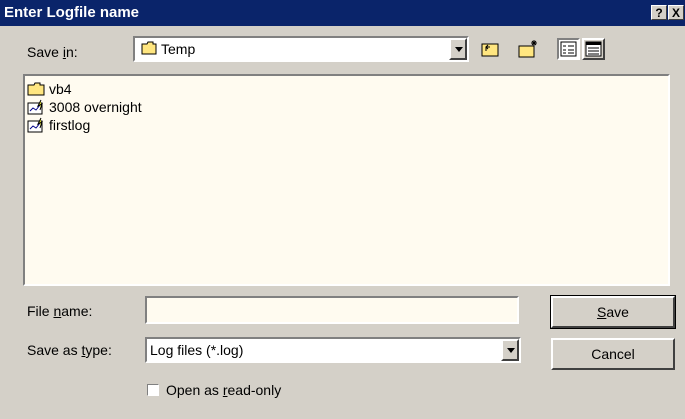 The height and width of the screenshot is (419, 685). I want to click on title-bar: Enter Logfile name ? X, so click(342, 13).